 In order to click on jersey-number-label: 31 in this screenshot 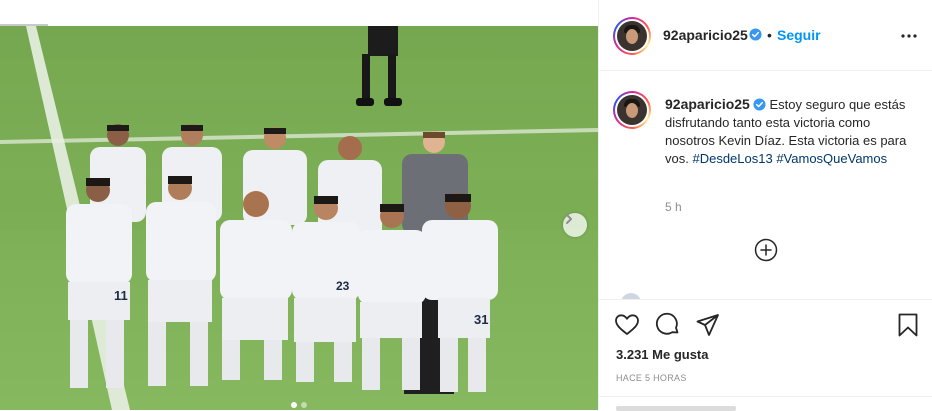, I will do `click(481, 319)`.